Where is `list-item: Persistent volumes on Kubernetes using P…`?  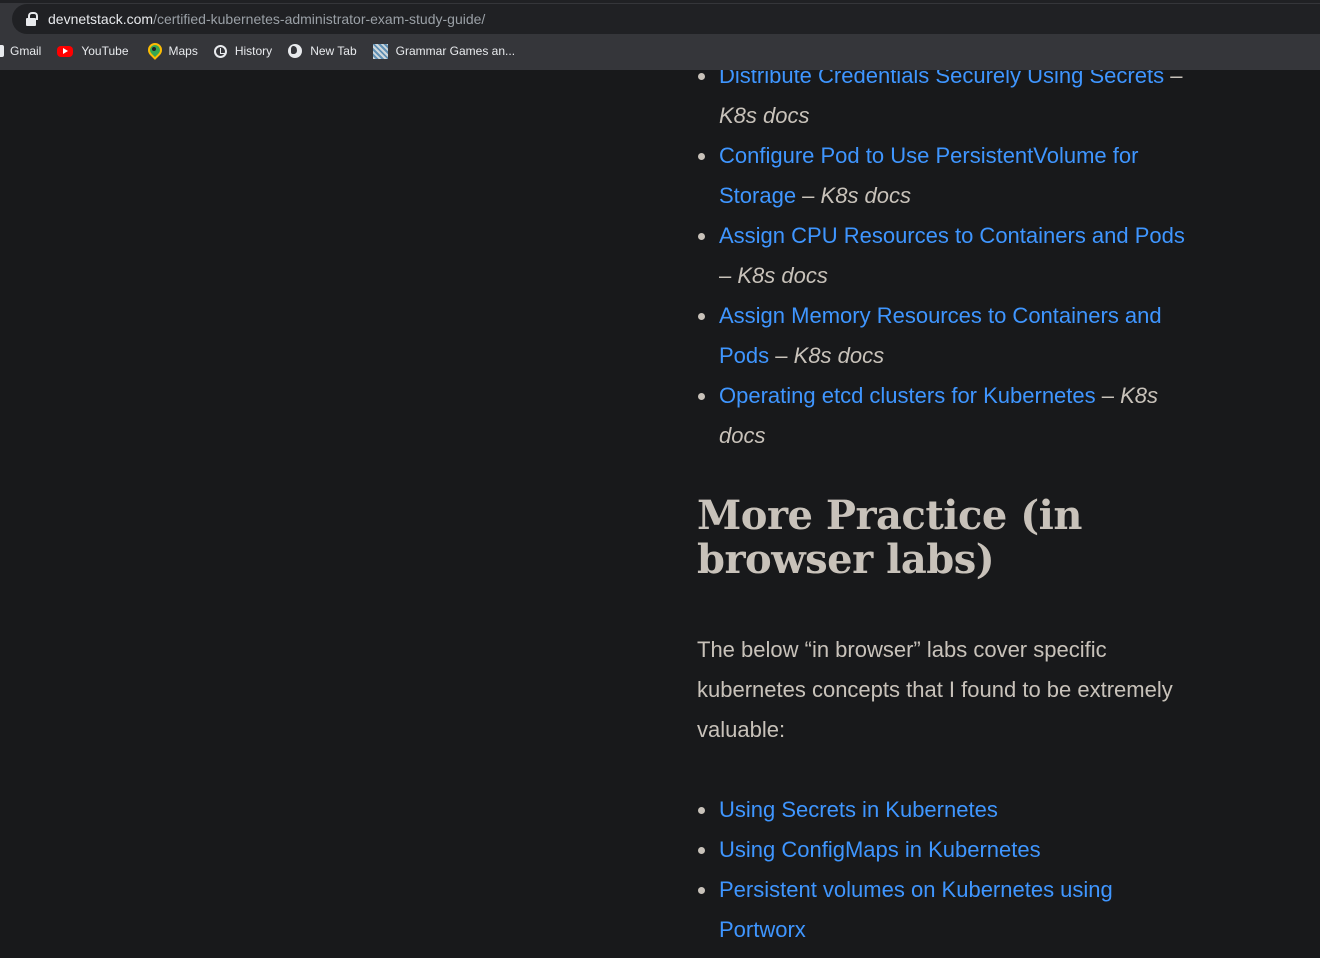
list-item: Persistent volumes on Kubernetes using P… is located at coordinates (944, 910).